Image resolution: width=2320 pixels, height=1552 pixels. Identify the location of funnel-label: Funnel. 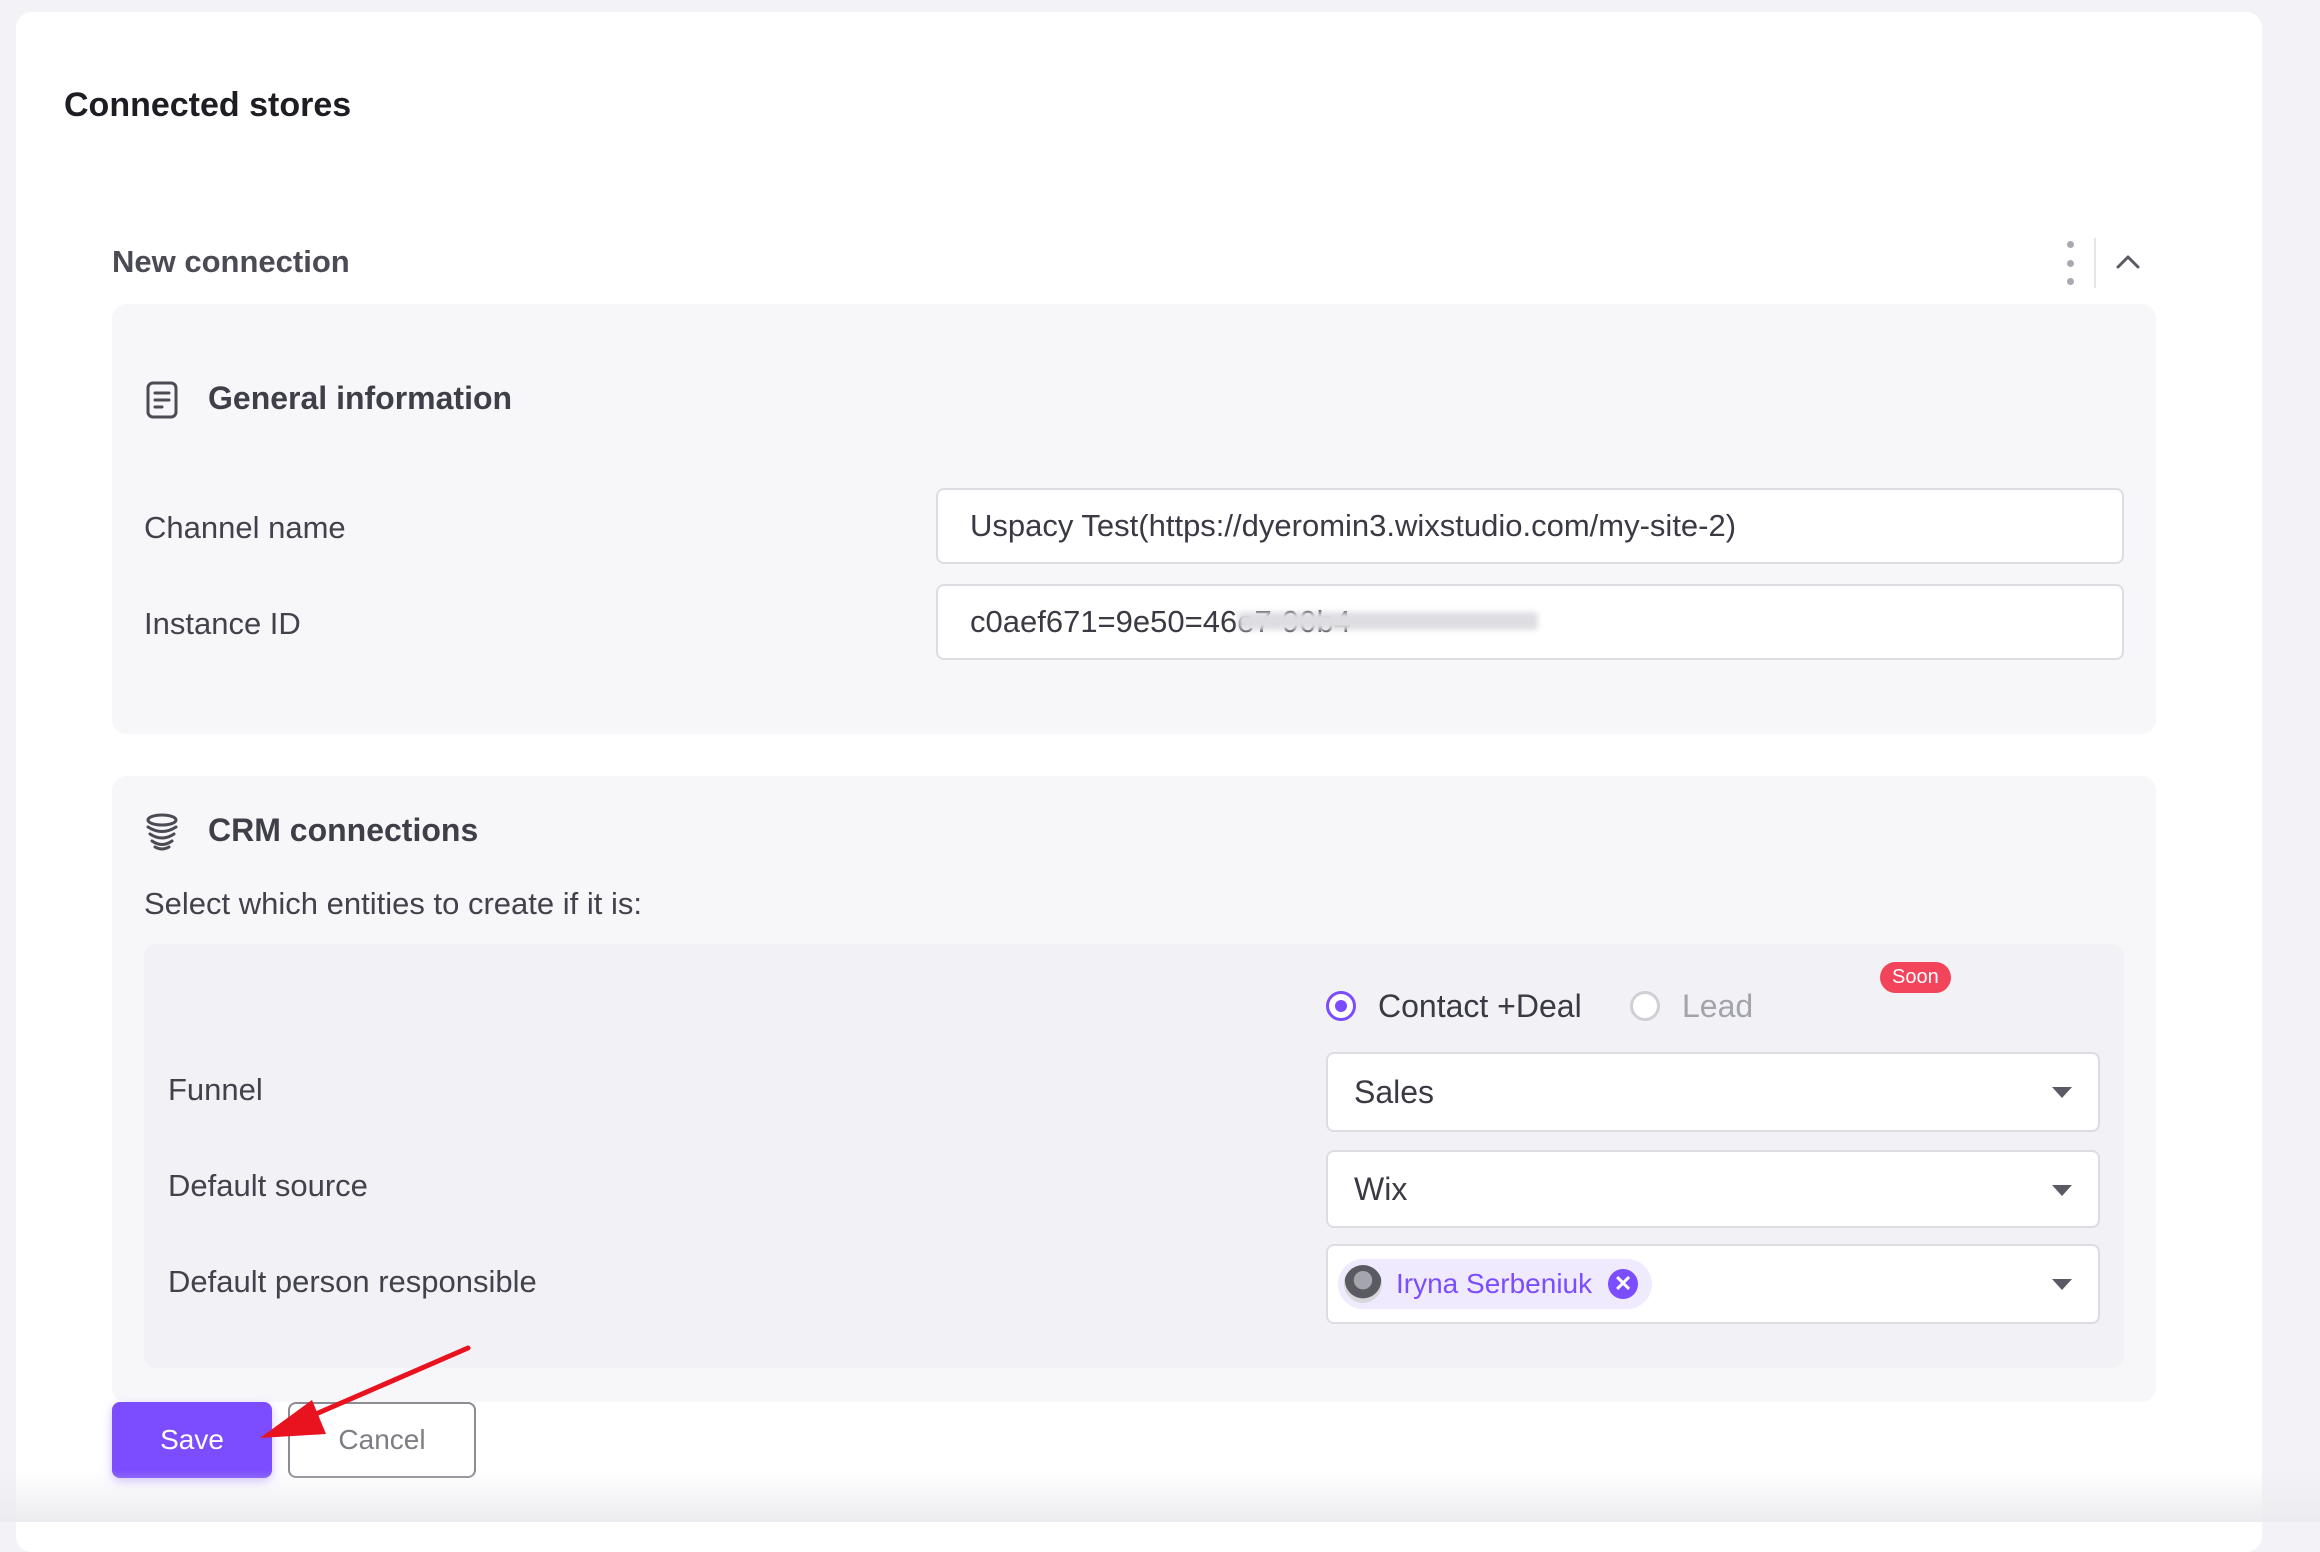
(215, 1089).